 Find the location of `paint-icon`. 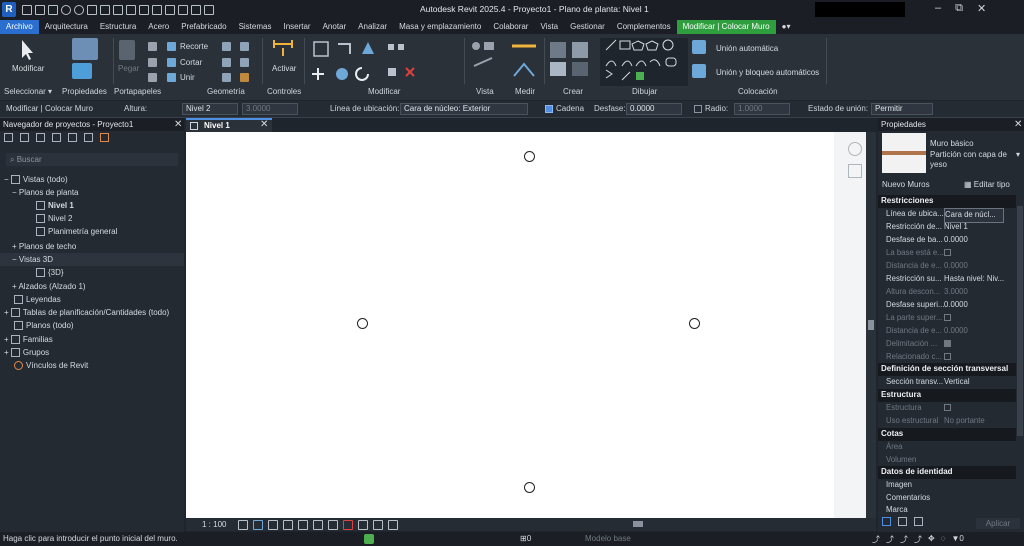

paint-icon is located at coordinates (244, 62).